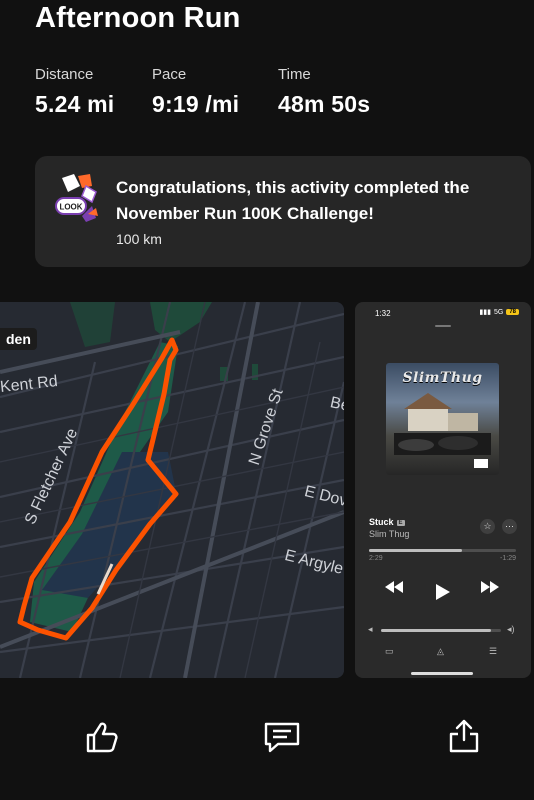 The image size is (534, 800). Describe the element at coordinates (490, 587) in the screenshot. I see `fast-forward-icon` at that location.